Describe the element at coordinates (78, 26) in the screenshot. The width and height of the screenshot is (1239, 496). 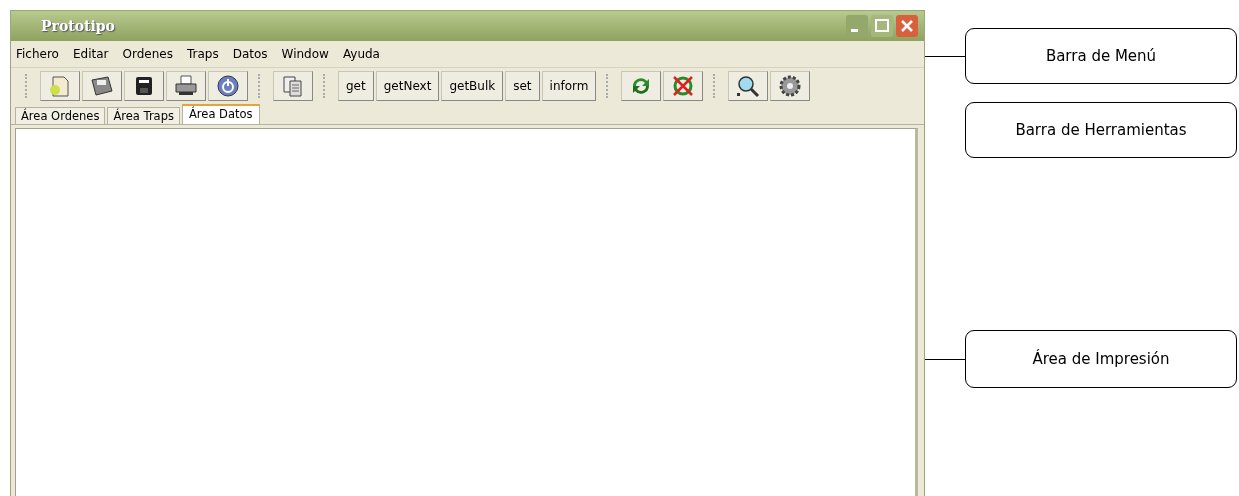
I see `window-title: Prototipo` at that location.